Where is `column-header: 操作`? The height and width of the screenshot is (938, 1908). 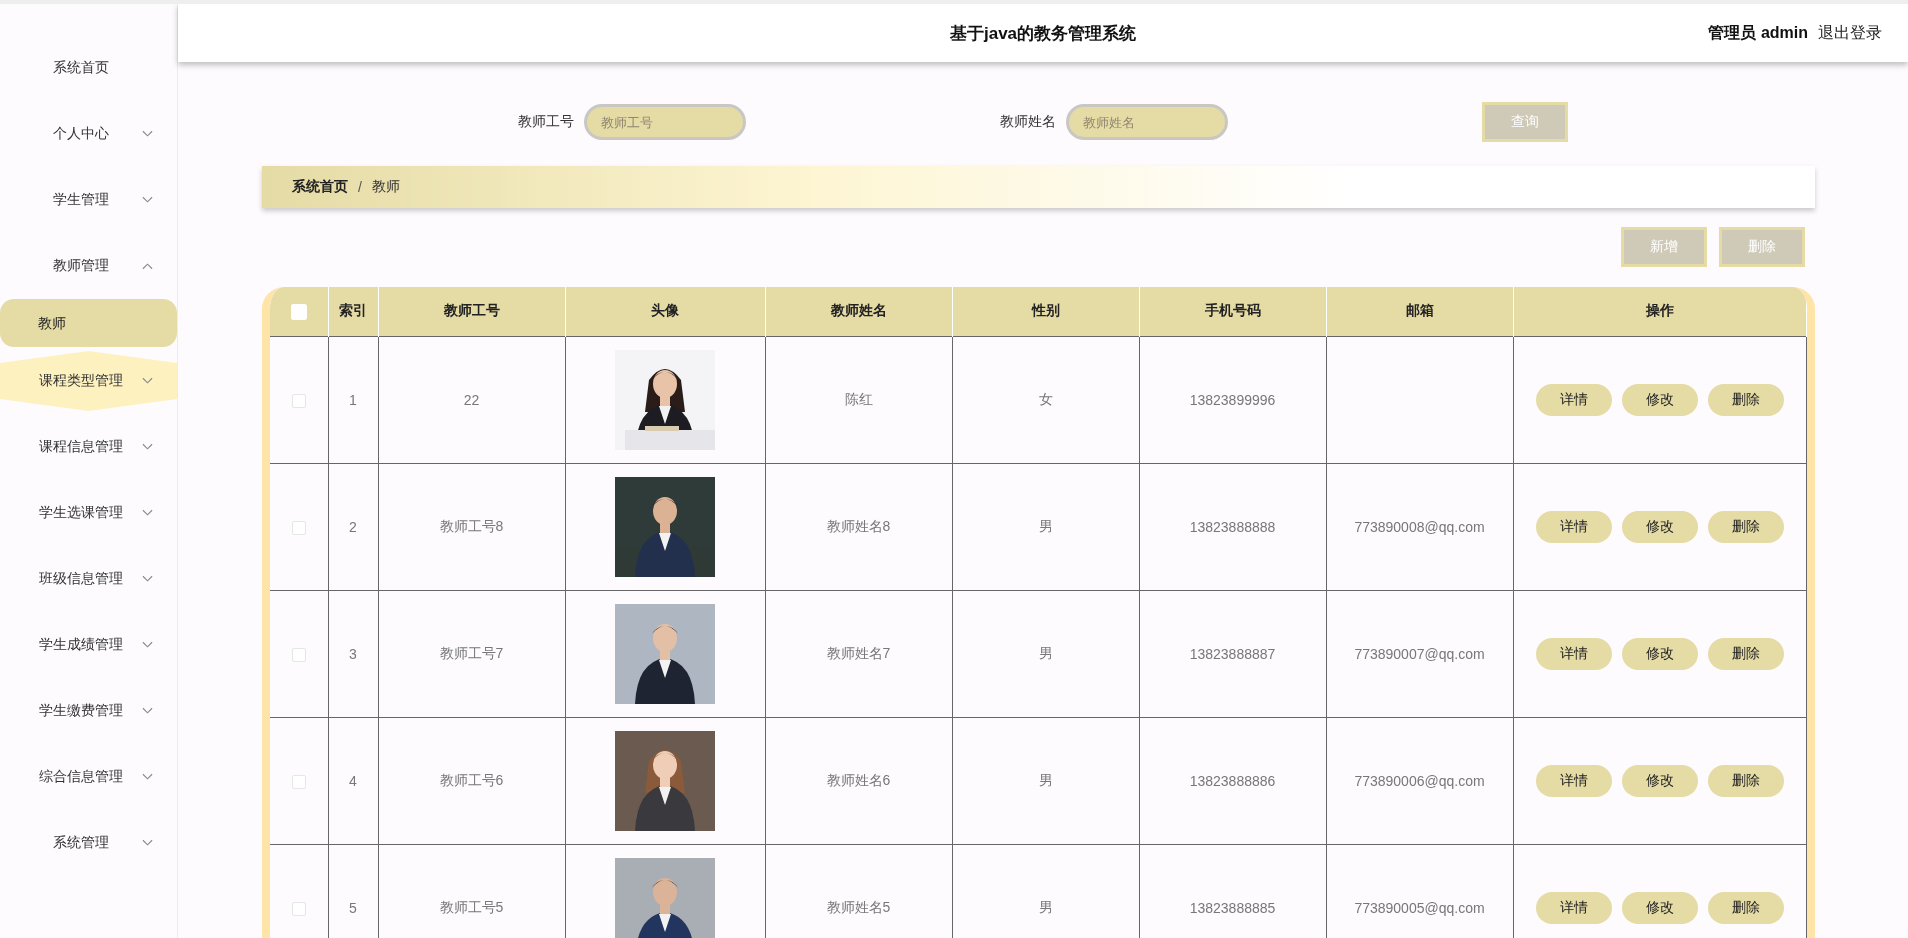 column-header: 操作 is located at coordinates (1660, 311).